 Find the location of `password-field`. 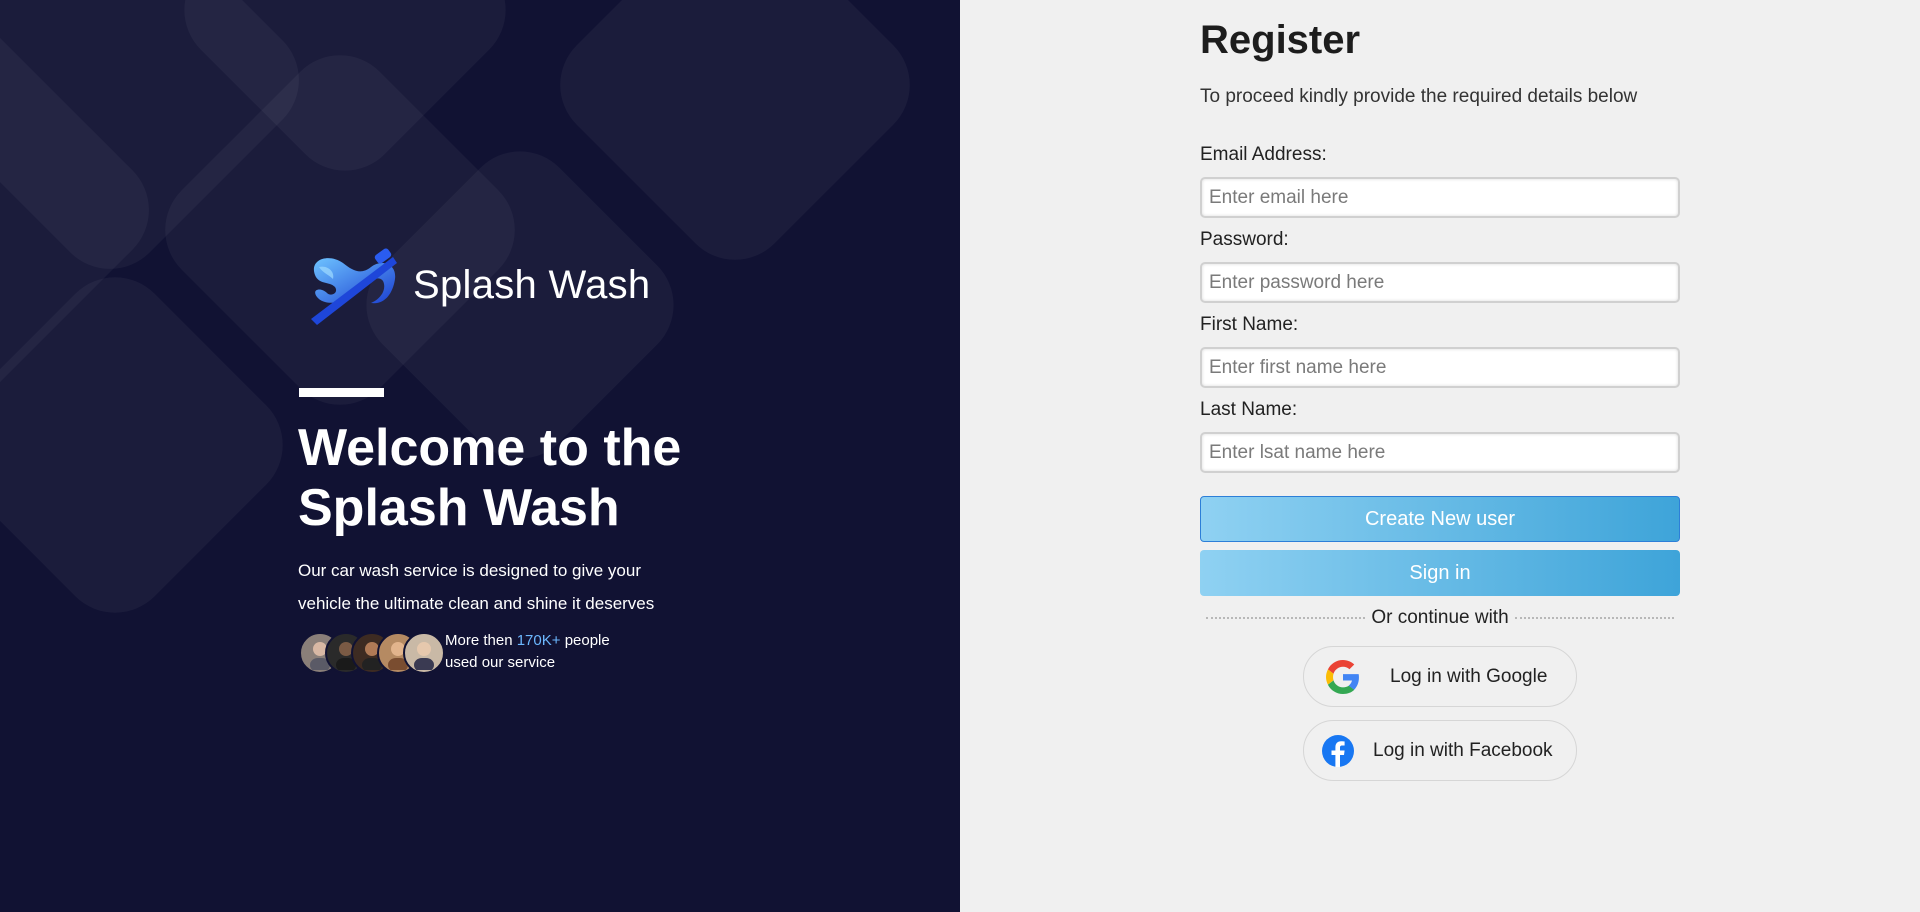

password-field is located at coordinates (1440, 282).